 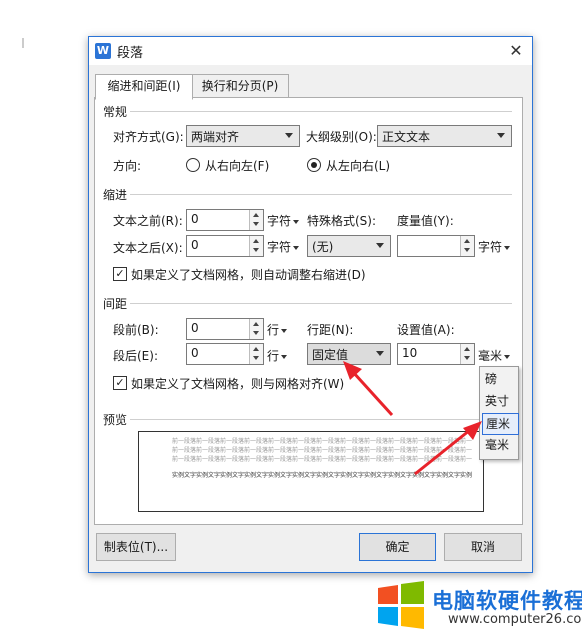 What do you see at coordinates (401, 605) in the screenshot?
I see `windows-logo-icon` at bounding box center [401, 605].